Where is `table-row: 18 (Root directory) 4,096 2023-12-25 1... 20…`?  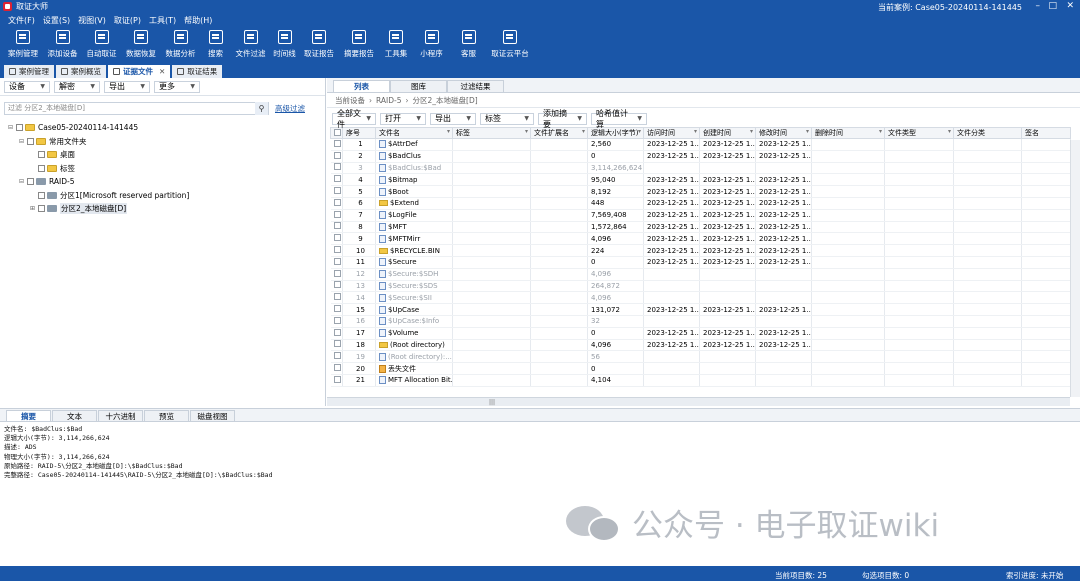 table-row: 18 (Root directory) 4,096 2023-12-25 1... 20… is located at coordinates (700, 345).